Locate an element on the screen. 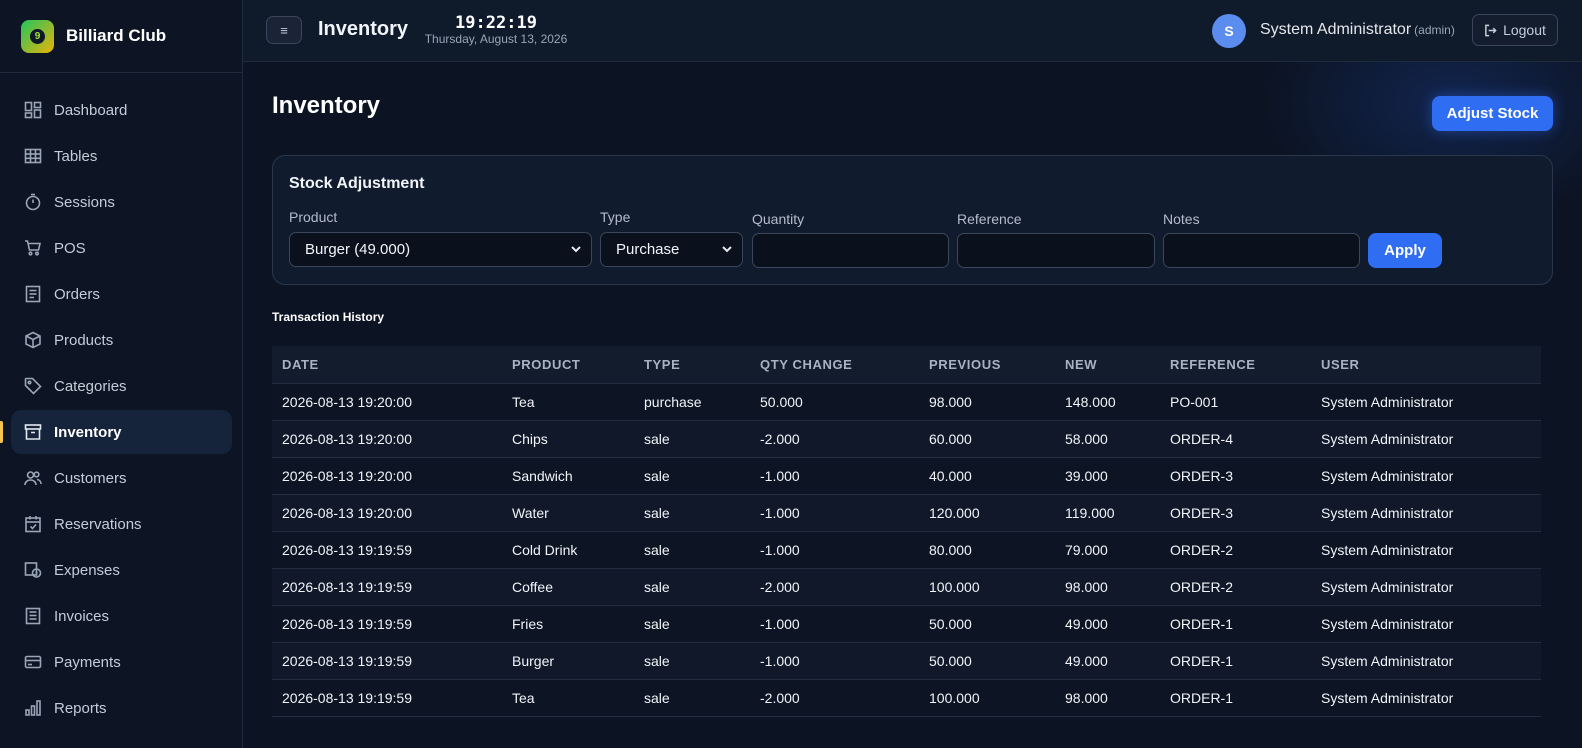  transaction-history-title: Transaction History is located at coordinates (328, 317).